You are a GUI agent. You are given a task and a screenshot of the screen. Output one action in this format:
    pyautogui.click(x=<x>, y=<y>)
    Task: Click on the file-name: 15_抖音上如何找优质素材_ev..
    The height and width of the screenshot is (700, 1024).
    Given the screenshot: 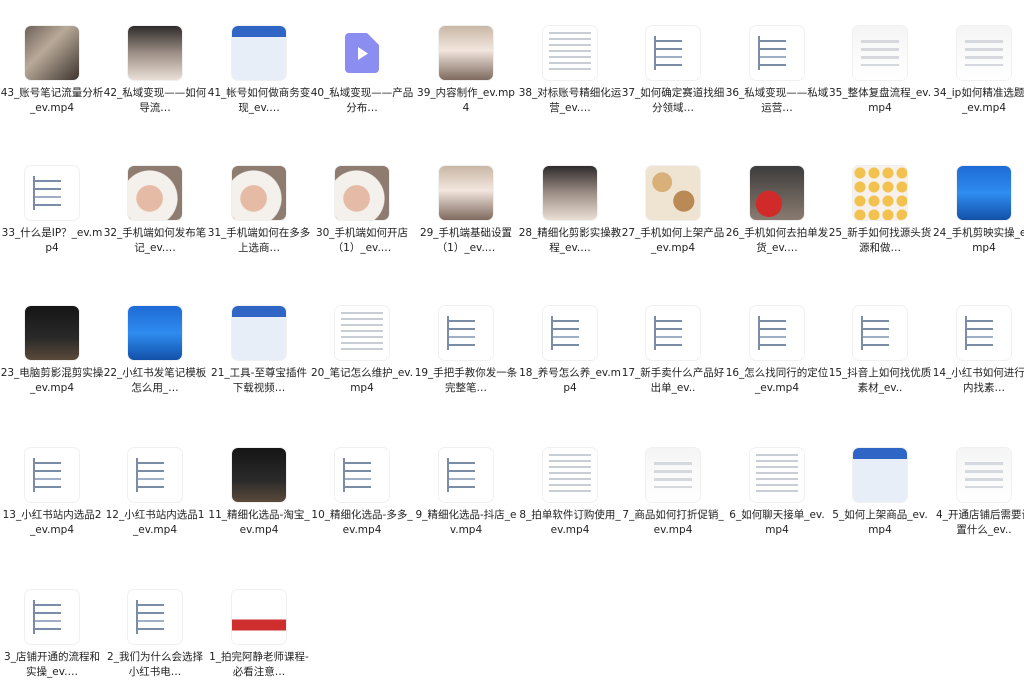 What is the action you would take?
    pyautogui.click(x=880, y=380)
    